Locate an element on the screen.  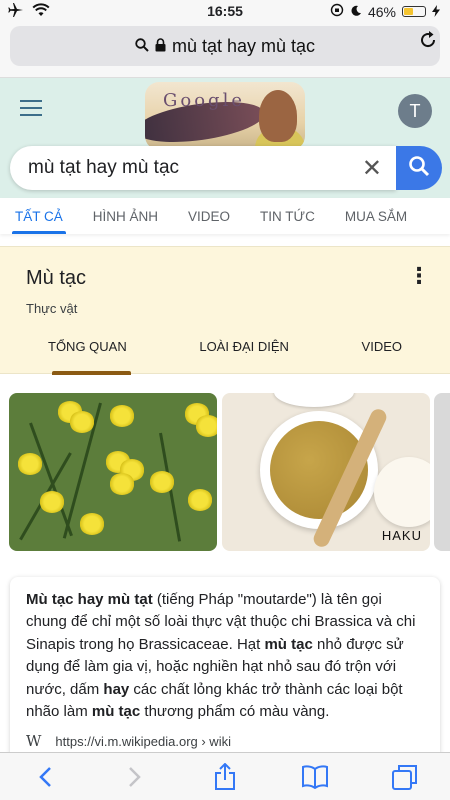
browser-toolbar is located at coordinates (225, 776).